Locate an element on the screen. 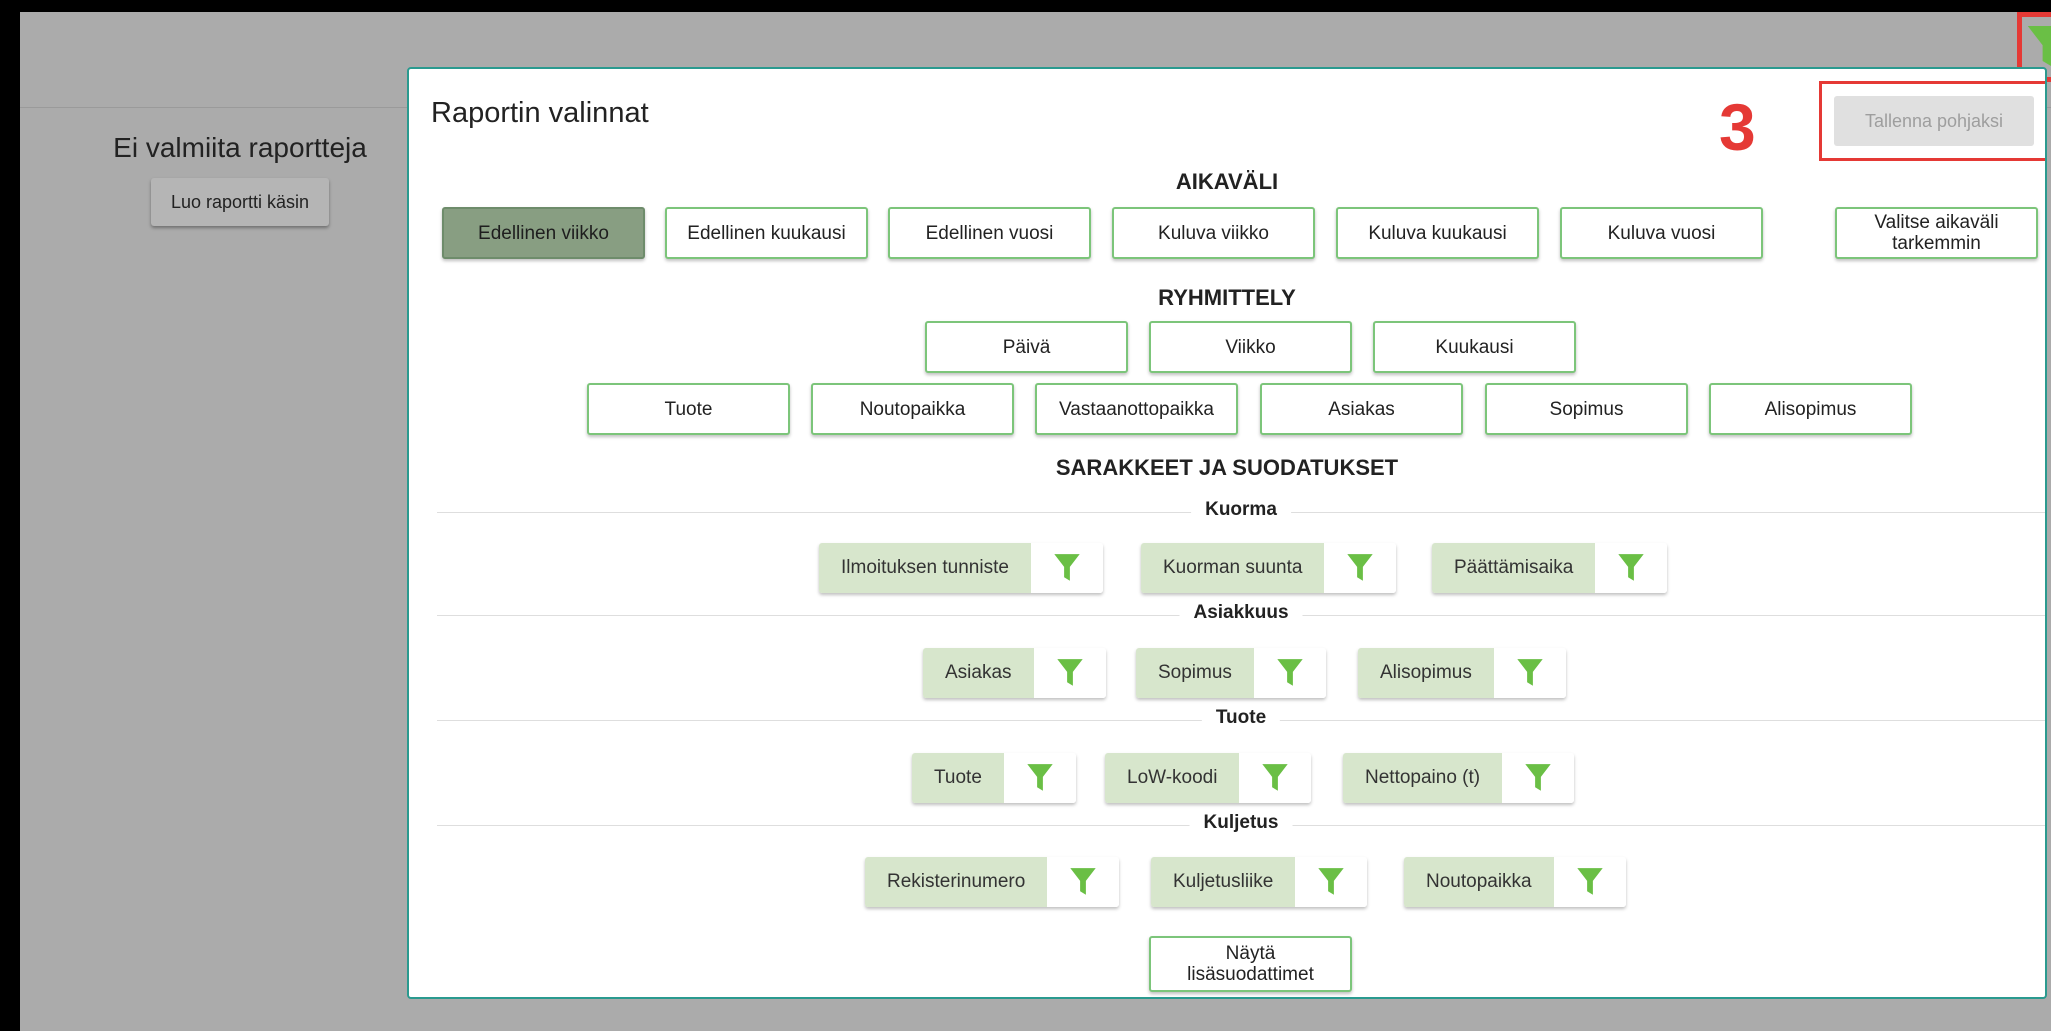  column-group-label: Asiakkuus is located at coordinates (1241, 613).